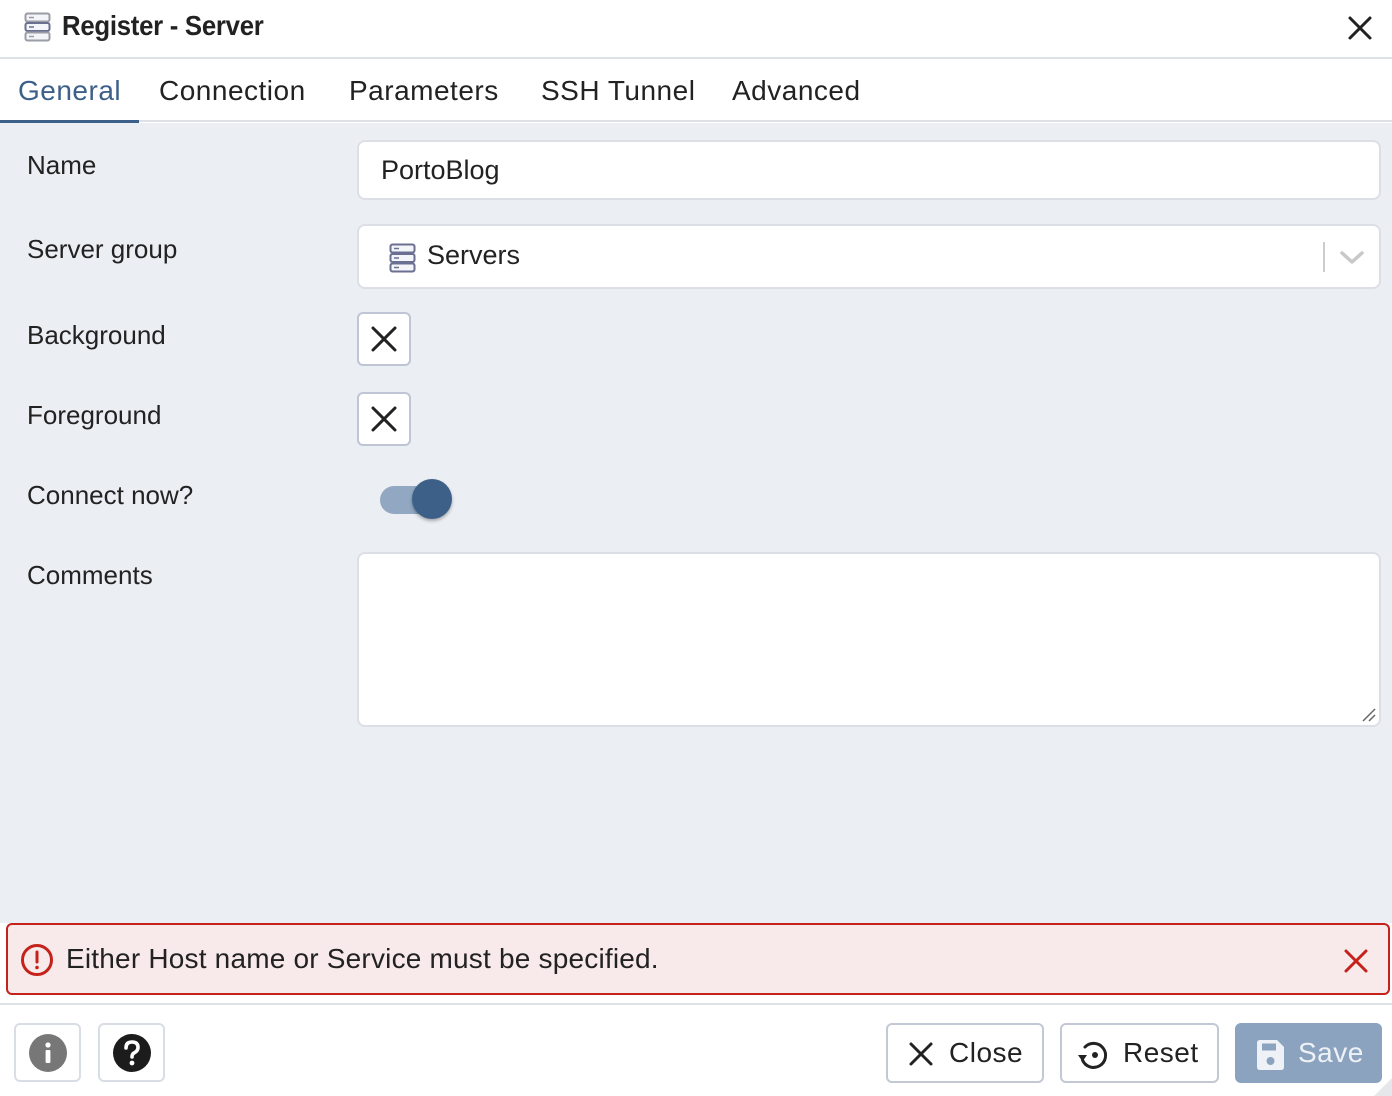 This screenshot has height=1096, width=1392. I want to click on close-label: Close, so click(986, 1052).